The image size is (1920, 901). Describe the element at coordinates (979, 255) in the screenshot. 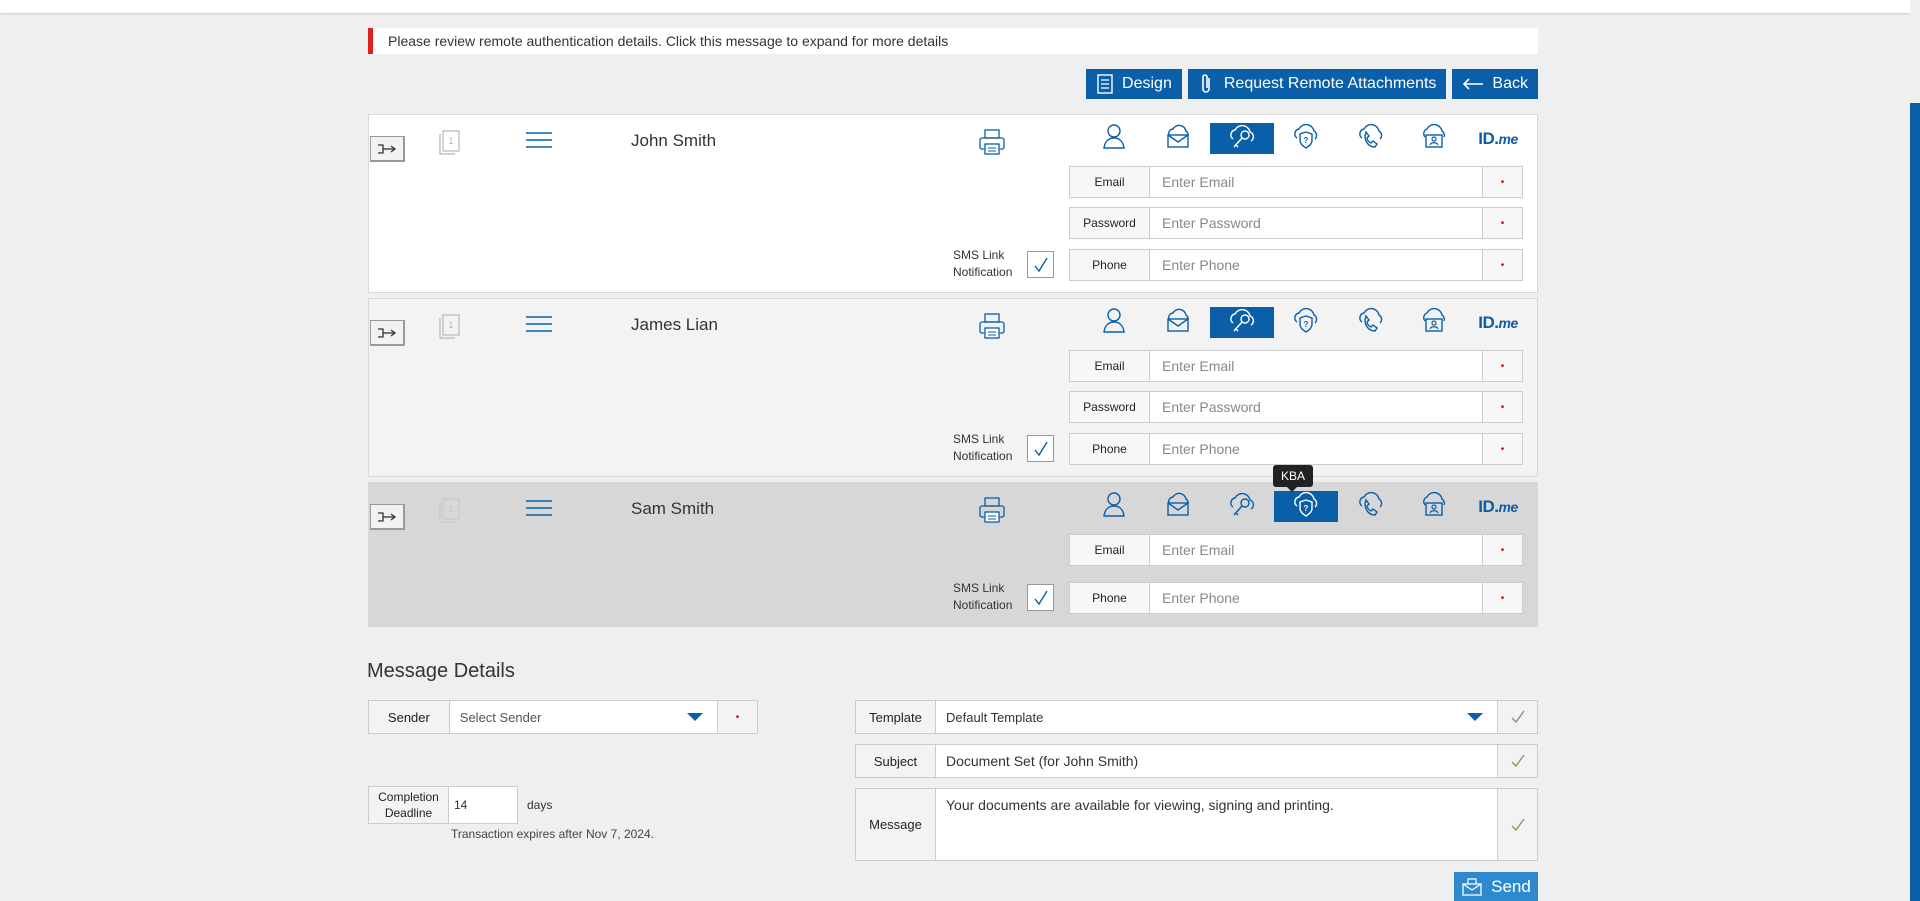

I see `sms-label-line1: SMS Link` at that location.